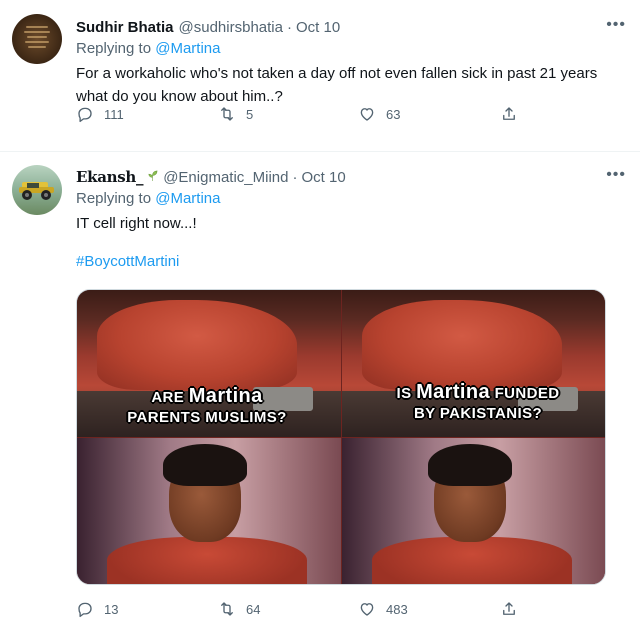 This screenshot has height=640, width=640. Describe the element at coordinates (111, 609) in the screenshot. I see `reply-count: 13` at that location.